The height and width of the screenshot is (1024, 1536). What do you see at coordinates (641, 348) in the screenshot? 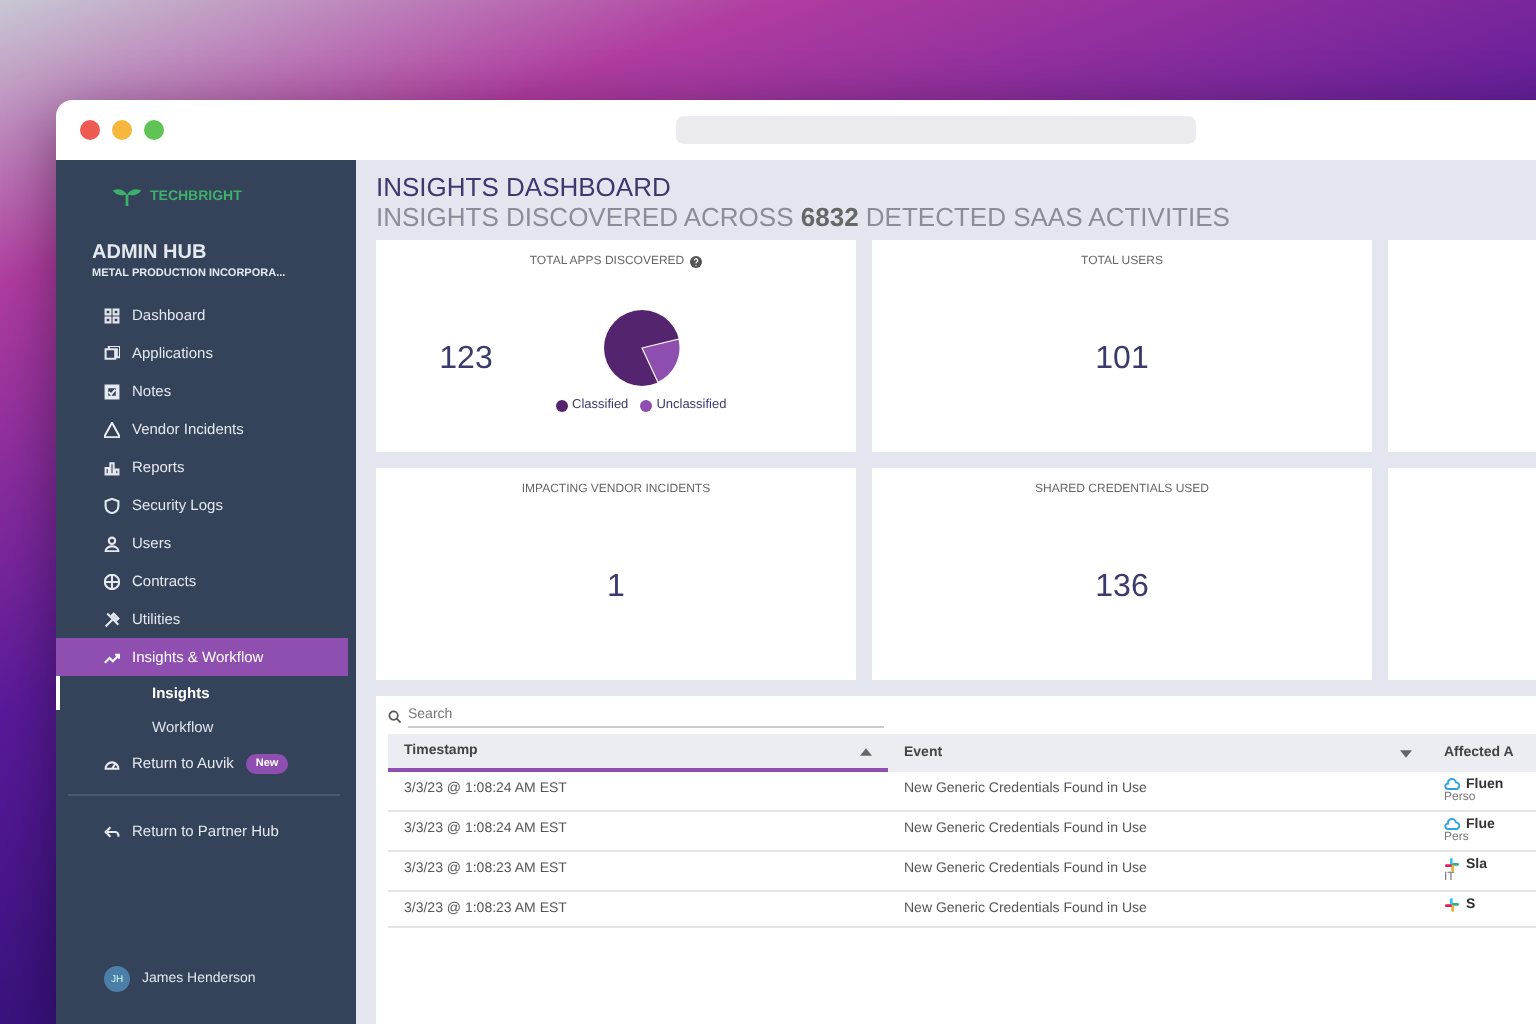
I see `pie-chart-drawing` at bounding box center [641, 348].